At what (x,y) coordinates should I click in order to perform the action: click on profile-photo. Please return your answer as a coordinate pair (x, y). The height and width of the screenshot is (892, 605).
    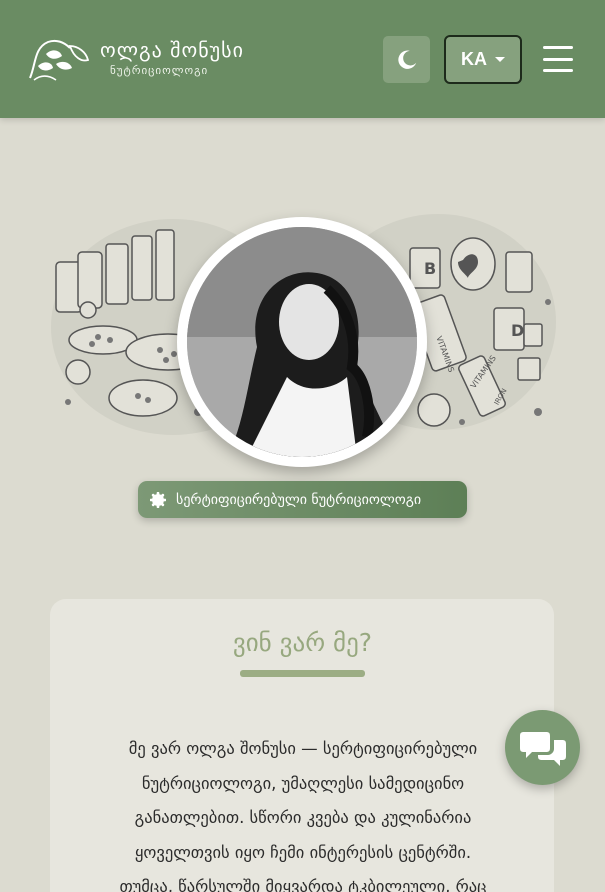
    Looking at the image, I should click on (302, 342).